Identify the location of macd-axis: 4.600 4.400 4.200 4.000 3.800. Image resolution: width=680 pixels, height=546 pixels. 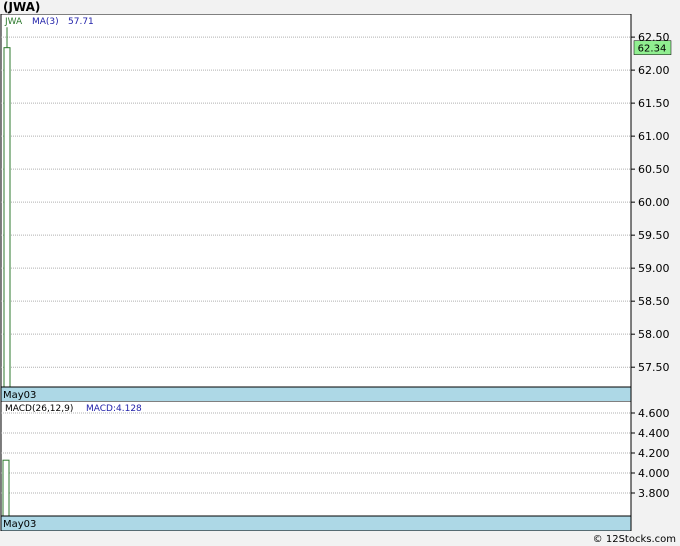
(650, 453).